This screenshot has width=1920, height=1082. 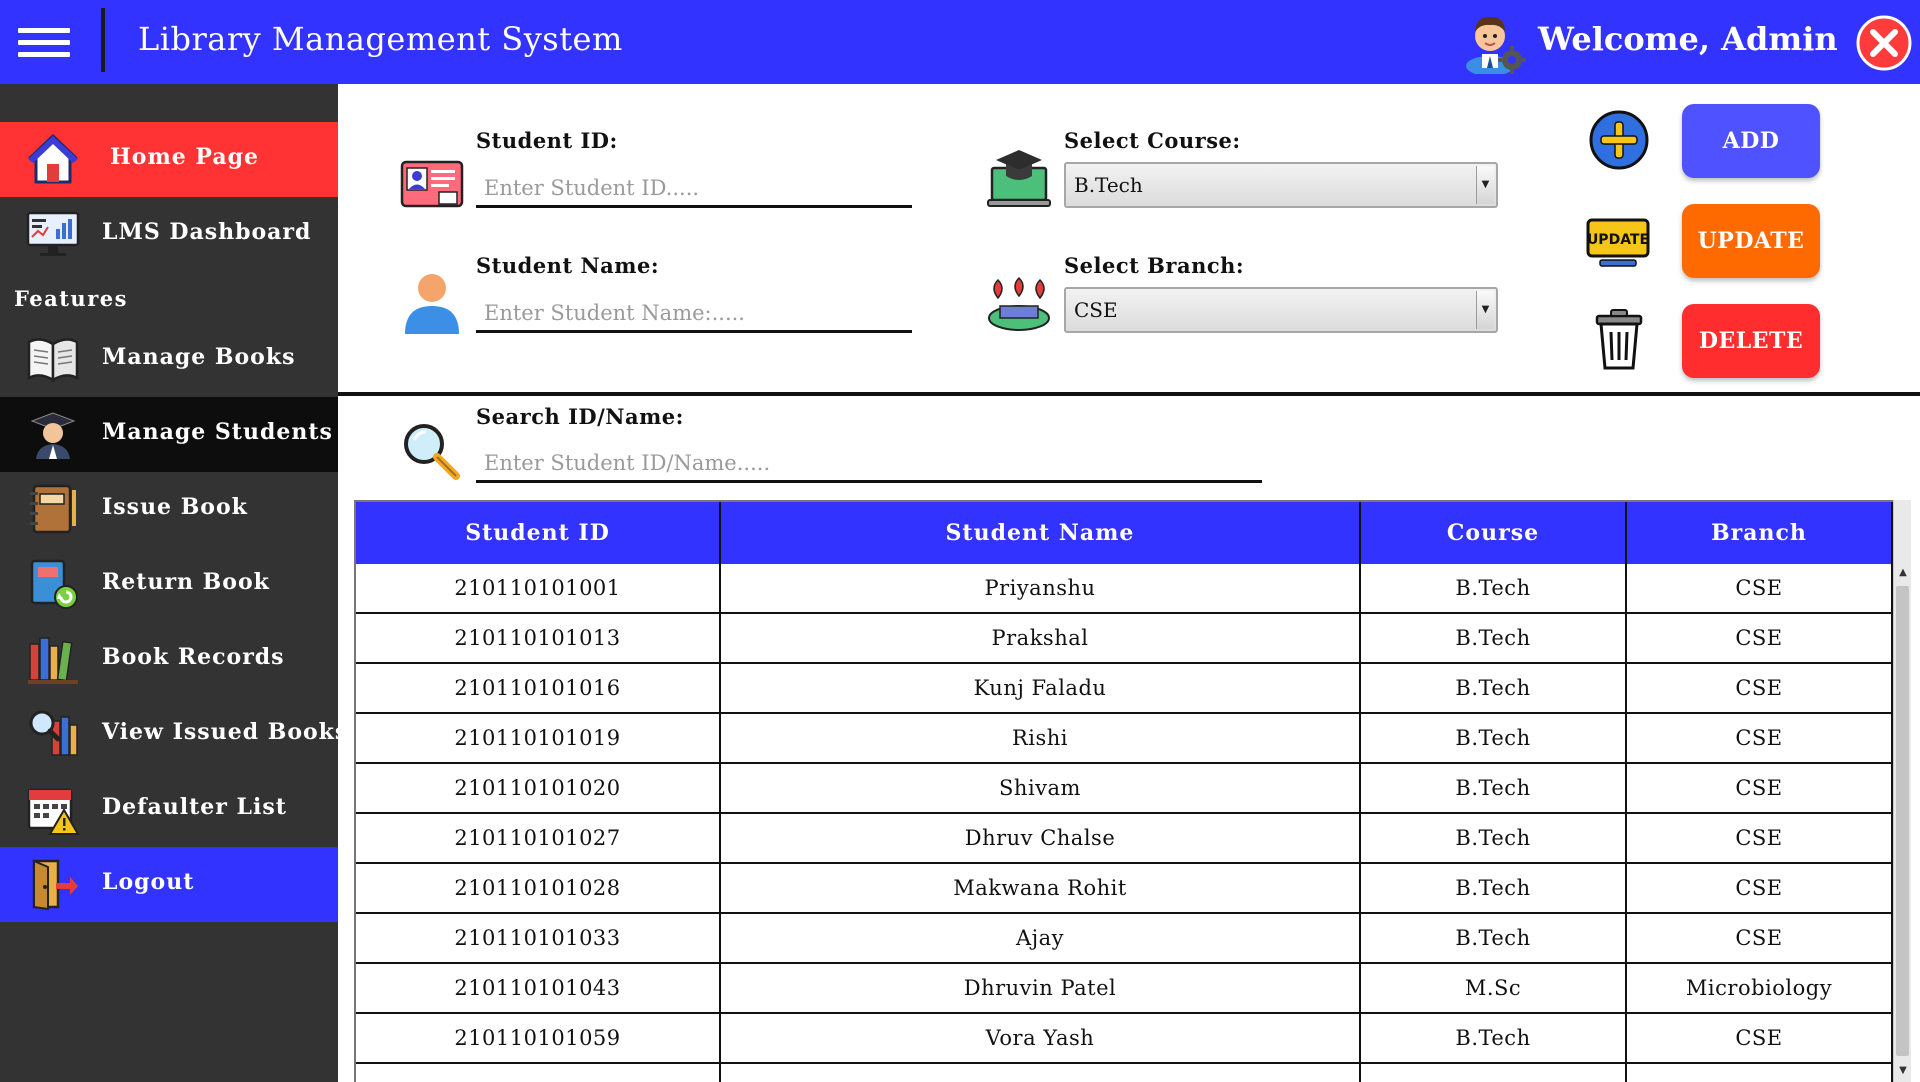 What do you see at coordinates (538, 588) in the screenshot?
I see `table-cell: 210110101001` at bounding box center [538, 588].